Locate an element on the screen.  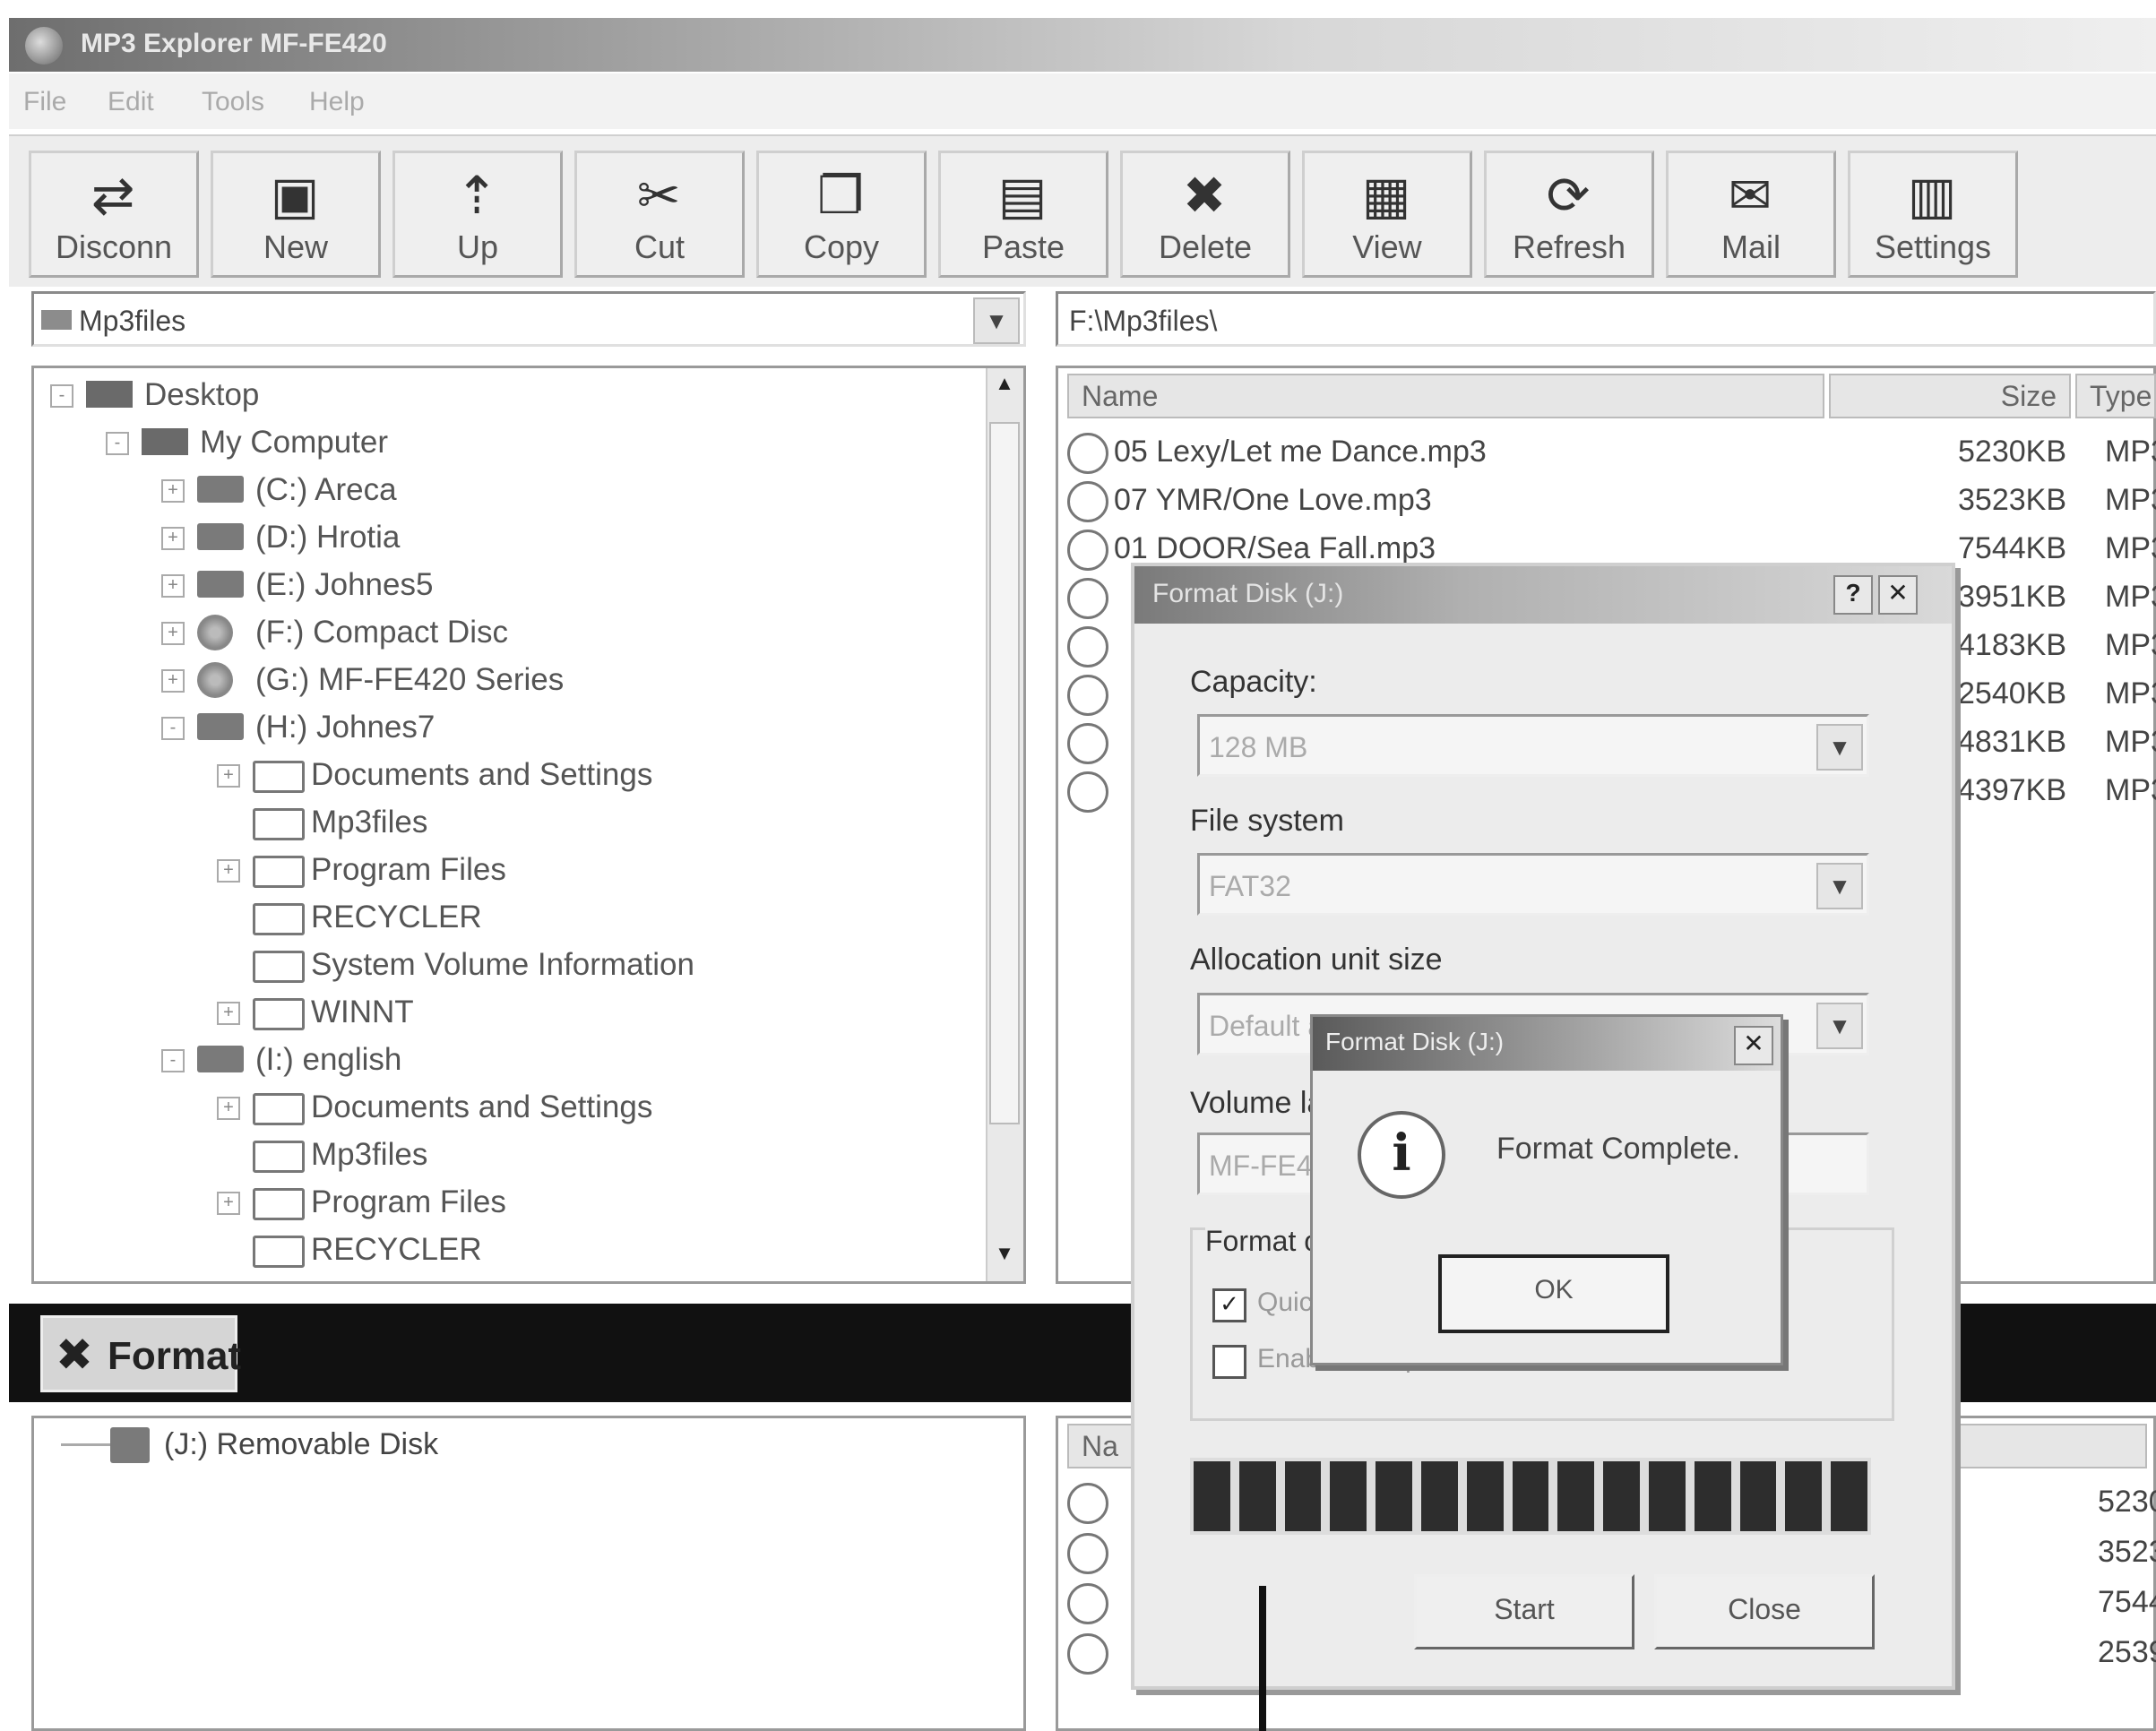
toolbar-new-button: ▣ New is located at coordinates (296, 214).